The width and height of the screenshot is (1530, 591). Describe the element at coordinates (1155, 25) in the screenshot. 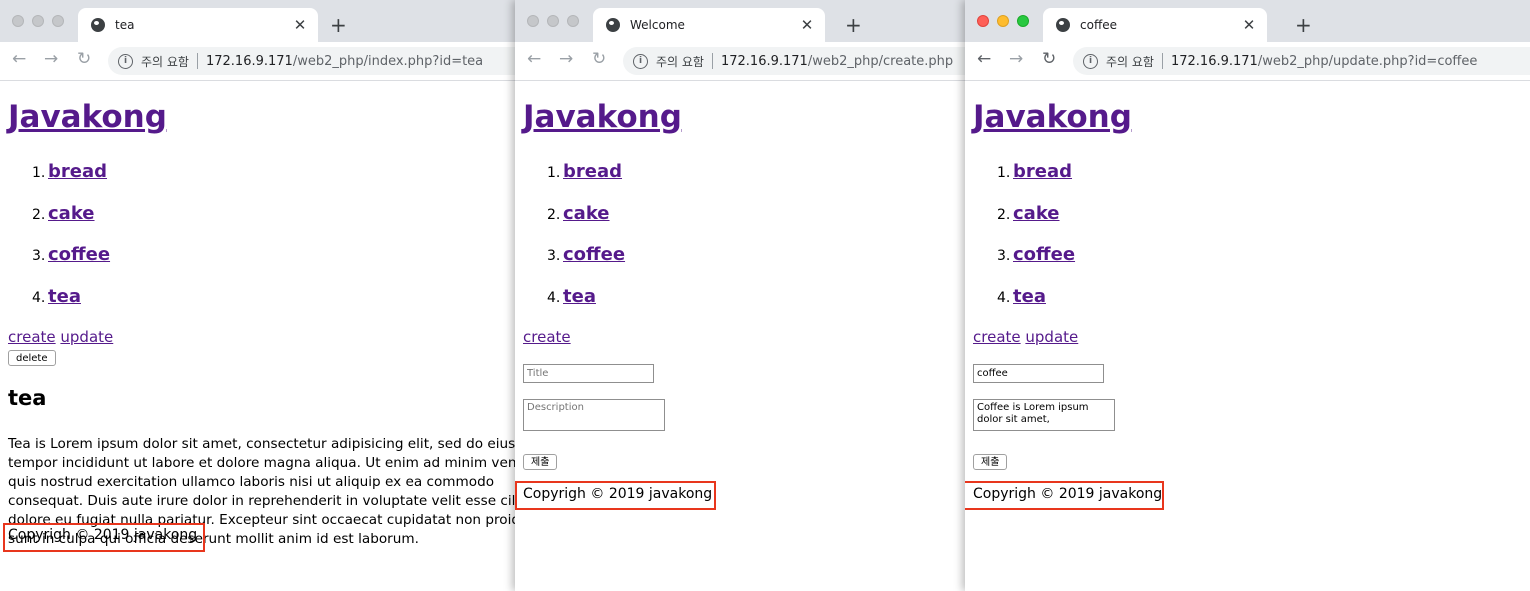

I see `tab-coffee: coffee ✕` at that location.